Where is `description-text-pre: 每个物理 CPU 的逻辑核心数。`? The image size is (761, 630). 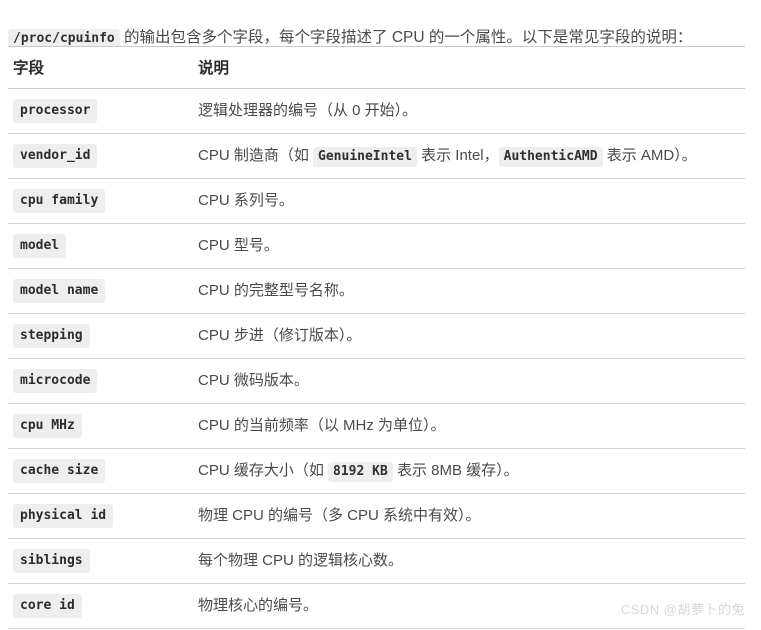 description-text-pre: 每个物理 CPU 的逻辑核心数。 is located at coordinates (301, 560).